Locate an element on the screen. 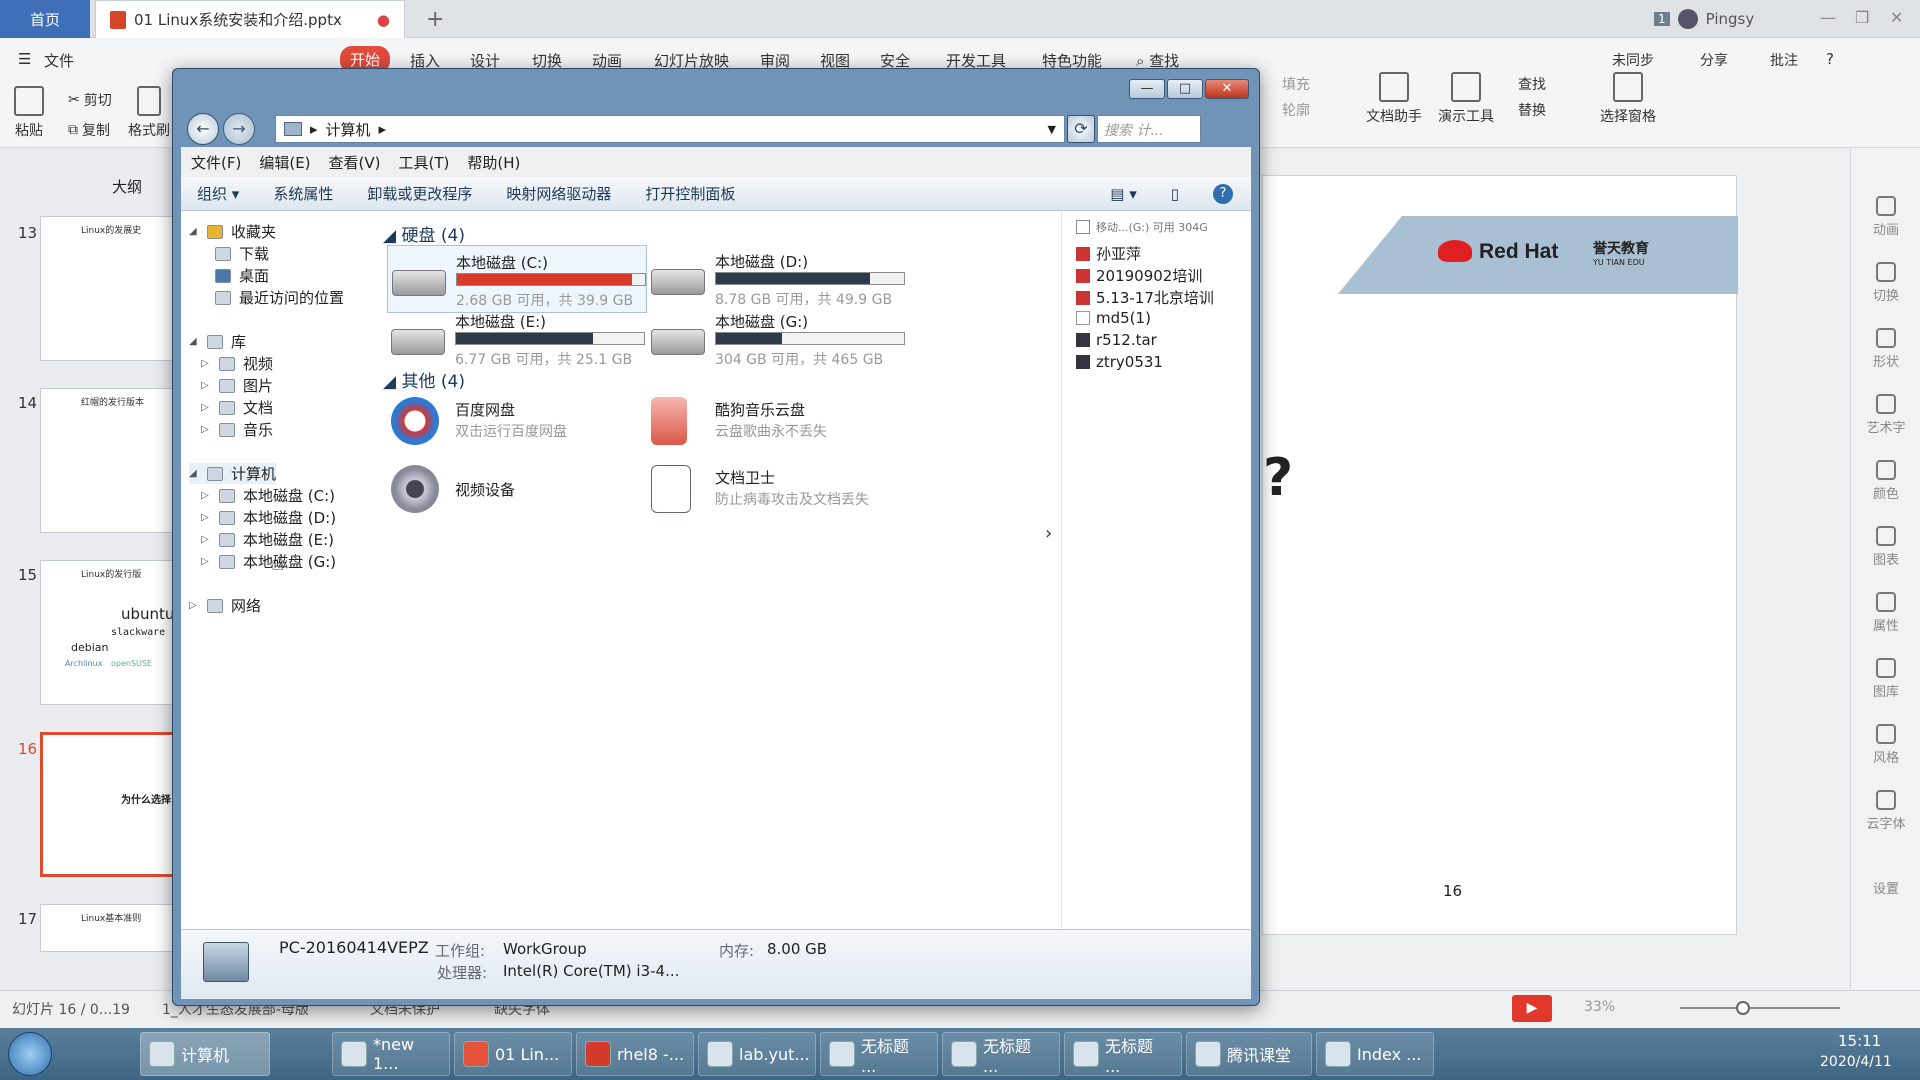 This screenshot has height=1080, width=1920. drive-tile: 本地磁盘 (E:) 6.77 GB 可用，共 25.1 GB is located at coordinates (517, 339).